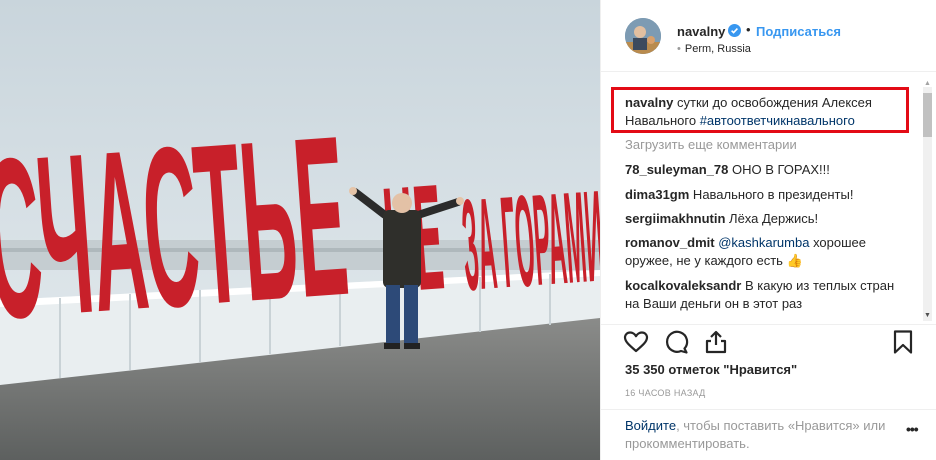 The width and height of the screenshot is (936, 460). Describe the element at coordinates (772, 218) in the screenshot. I see `comment-text: Лёха Держись!` at that location.